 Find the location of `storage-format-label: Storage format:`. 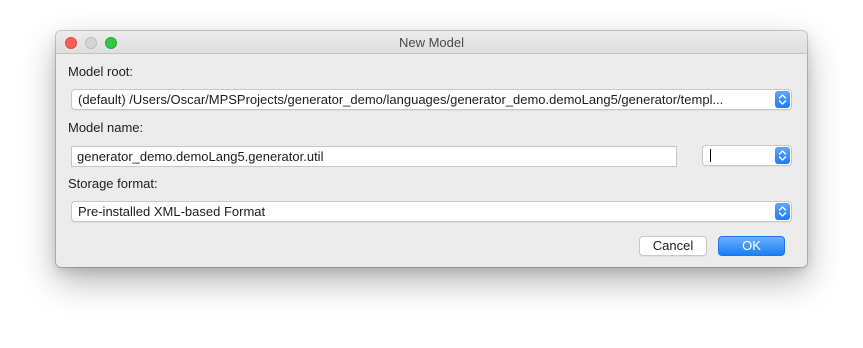

storage-format-label: Storage format: is located at coordinates (113, 183).